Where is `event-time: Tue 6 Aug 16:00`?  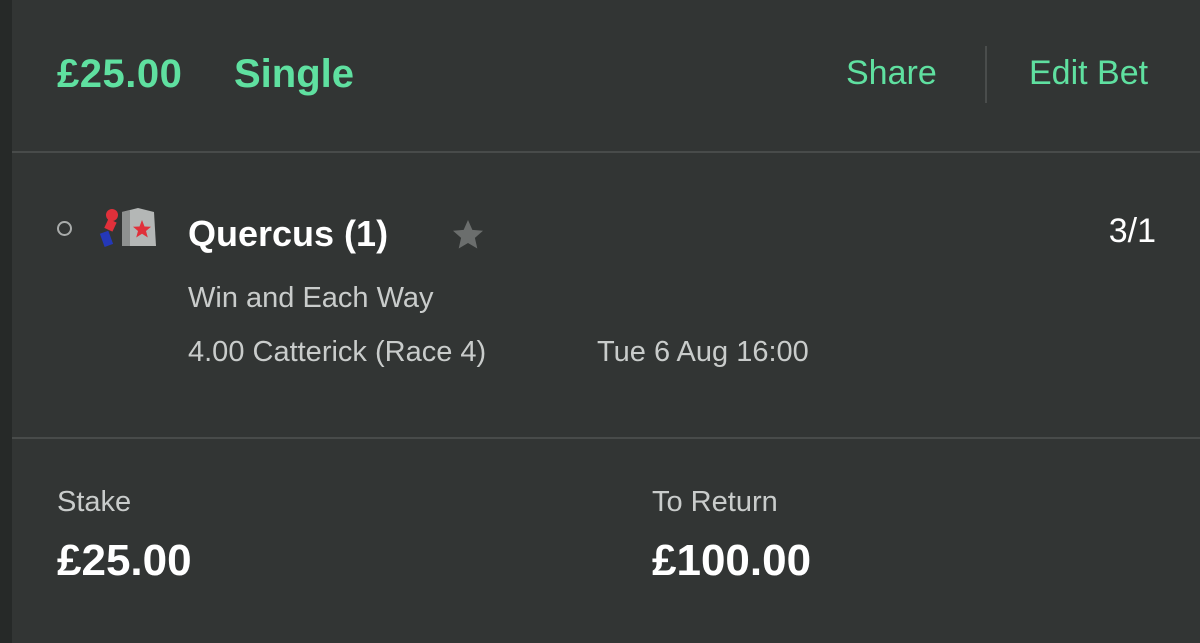 event-time: Tue 6 Aug 16:00 is located at coordinates (703, 352).